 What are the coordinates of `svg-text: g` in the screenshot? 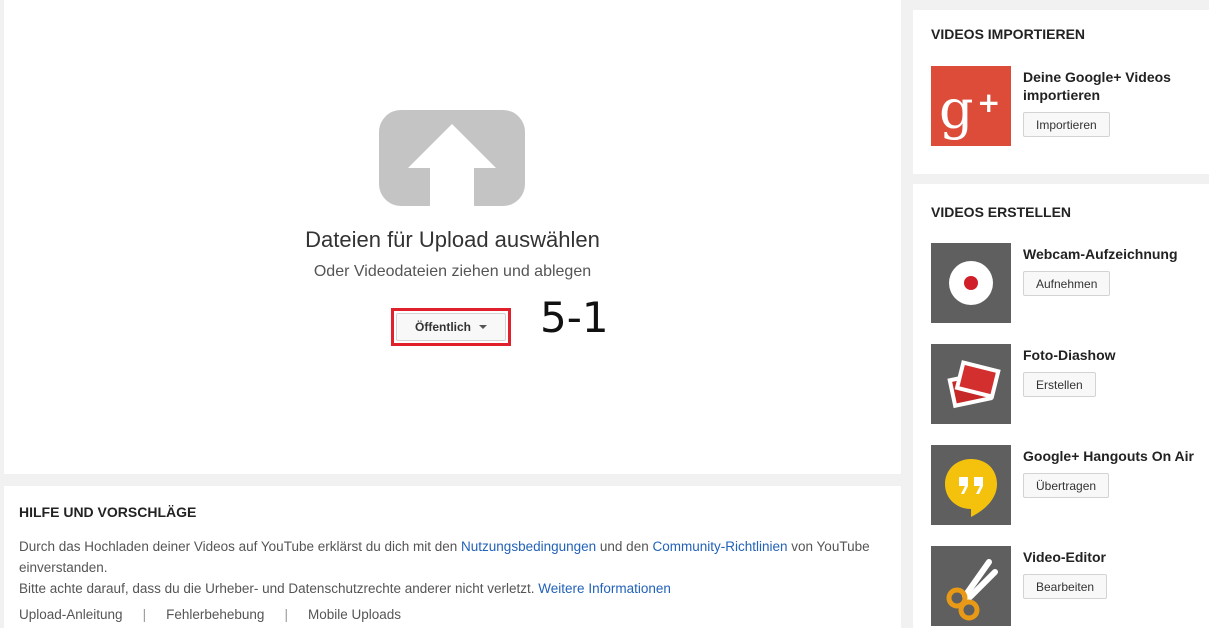 It's located at (956, 109).